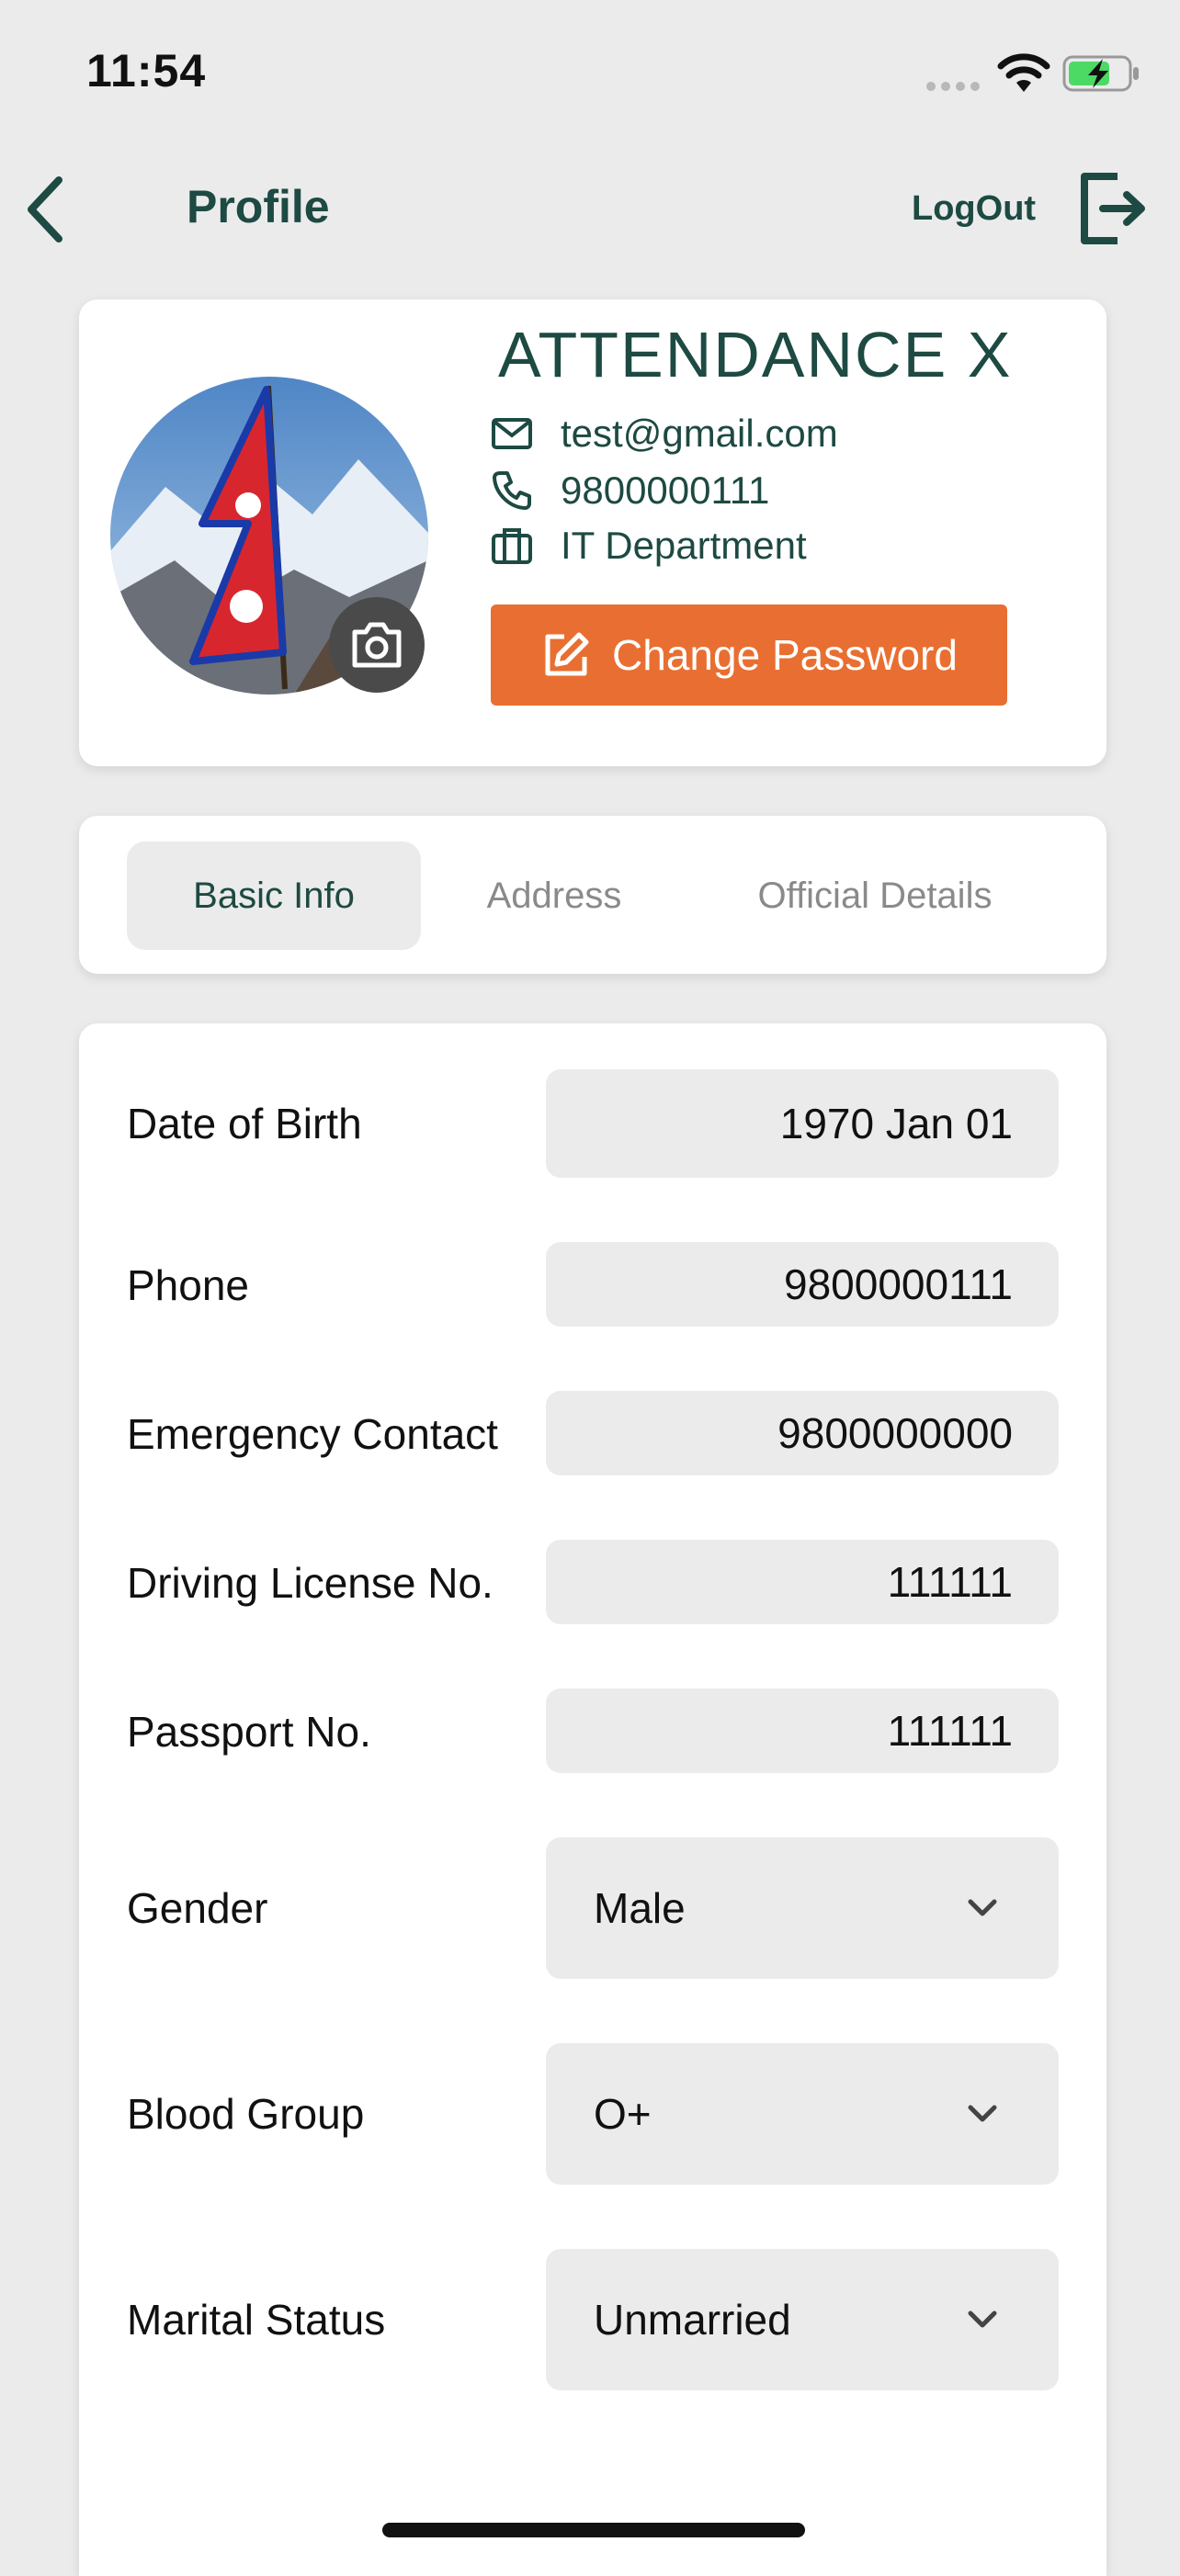 This screenshot has width=1180, height=2576. I want to click on tab-official-details: Official Details, so click(874, 896).